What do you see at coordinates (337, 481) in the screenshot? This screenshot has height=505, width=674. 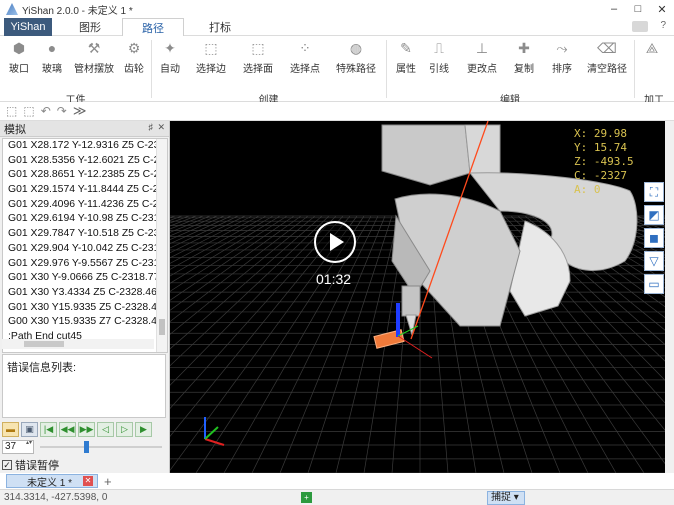 I see `document-tab-bar: 未定义 1 * ✕ +` at bounding box center [337, 481].